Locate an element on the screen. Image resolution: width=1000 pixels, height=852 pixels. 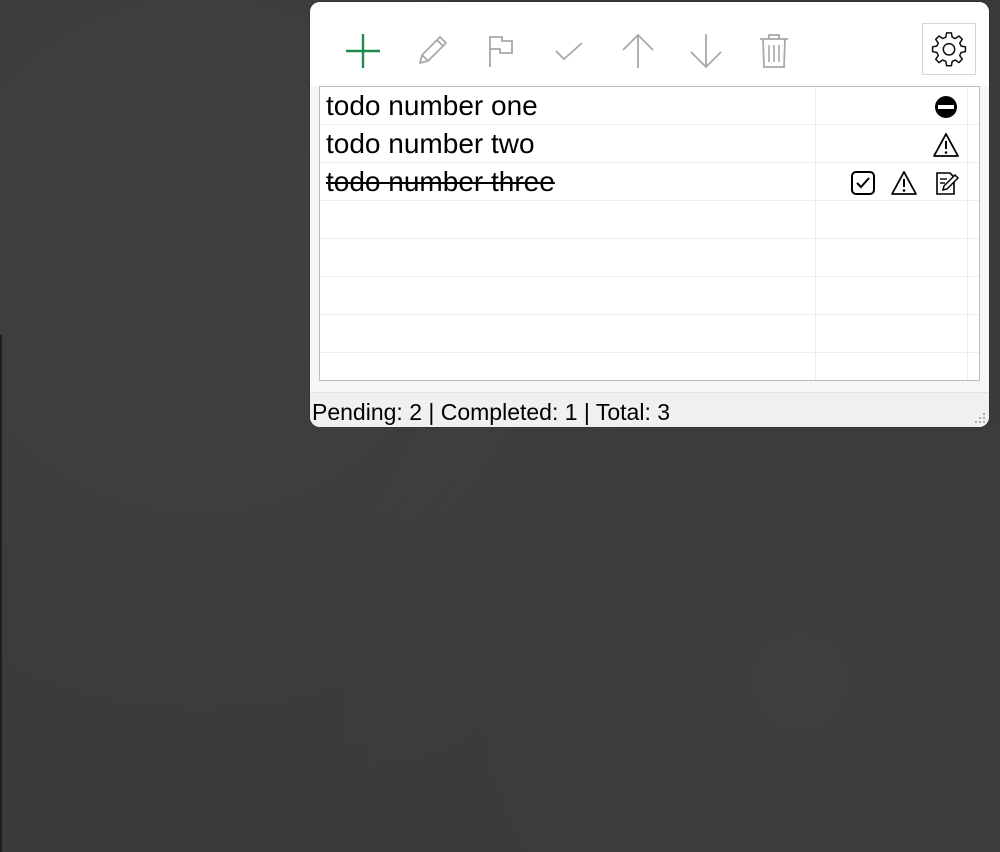
stop-icon is located at coordinates (946, 107).